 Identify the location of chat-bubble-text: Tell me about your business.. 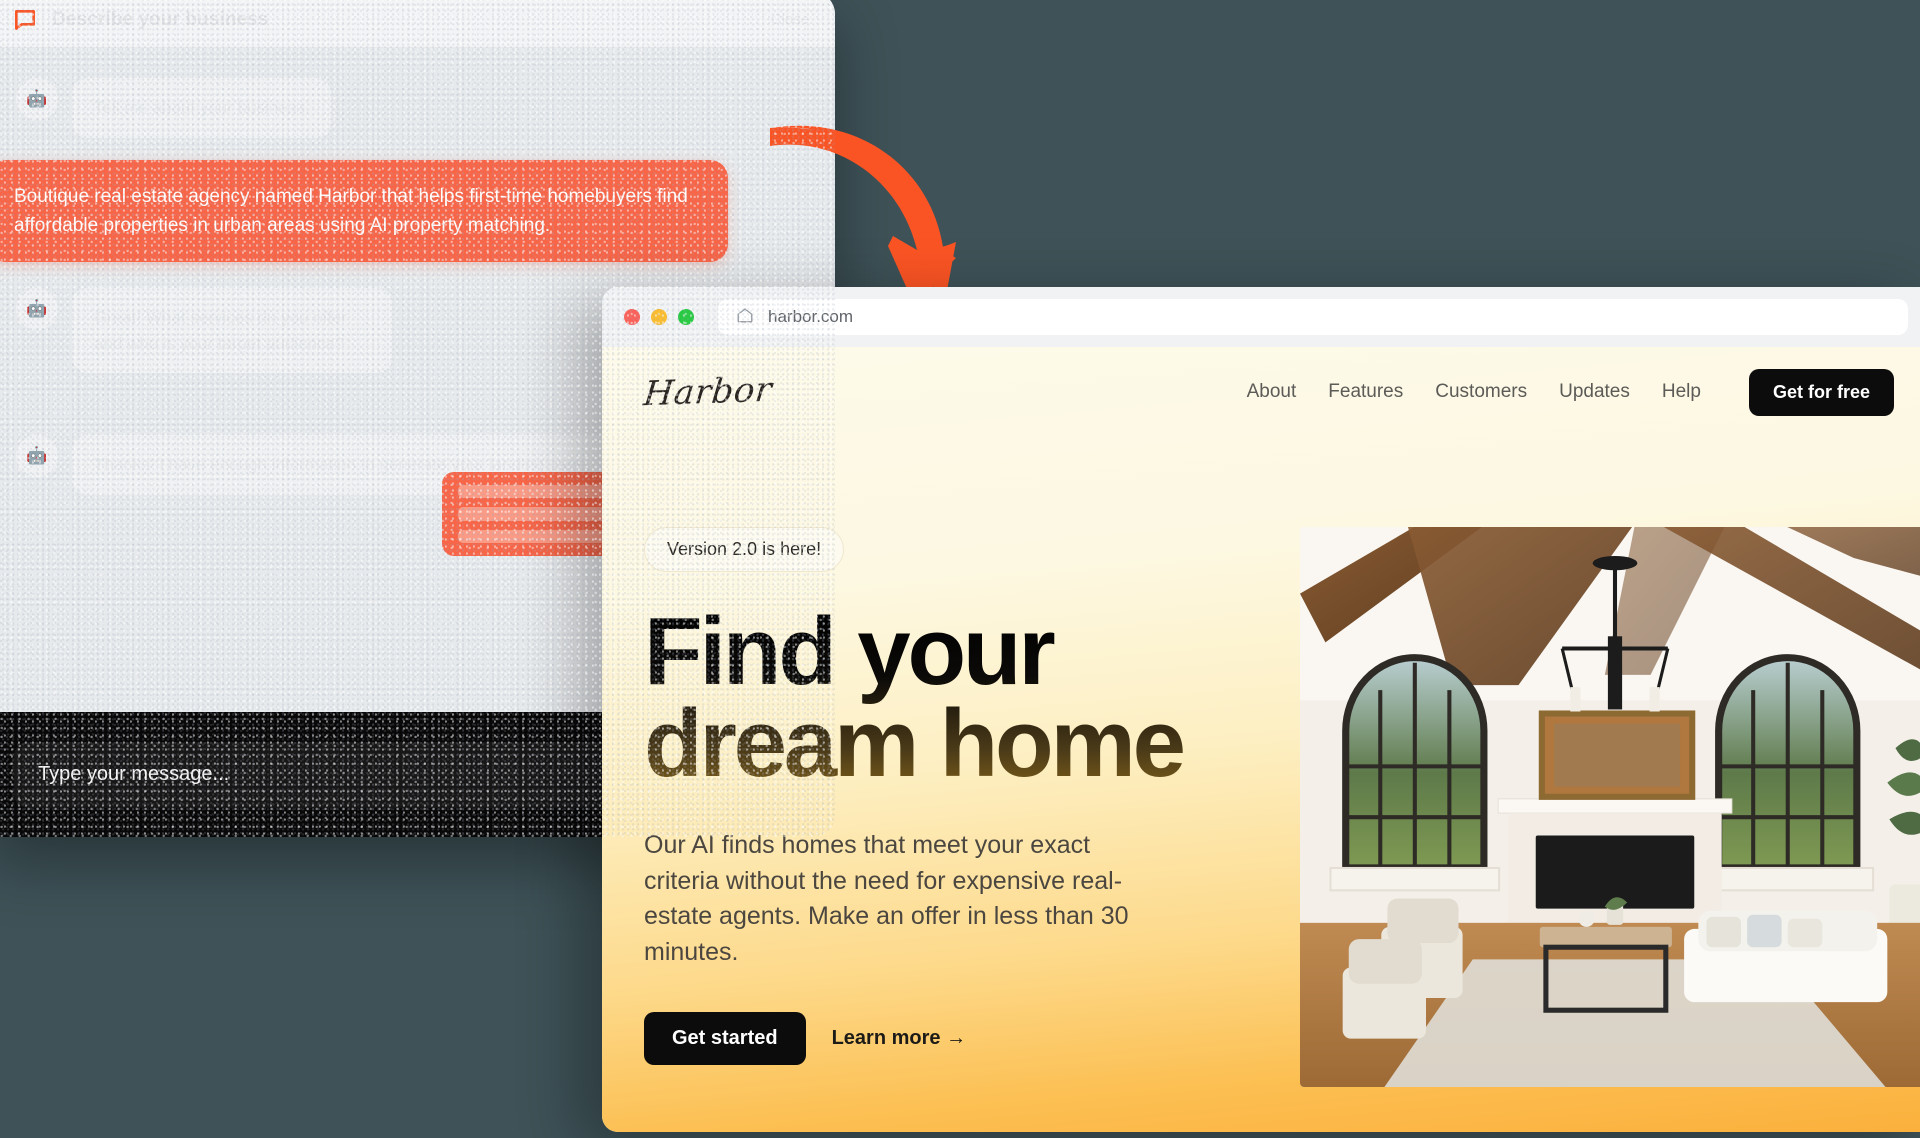
(202, 108).